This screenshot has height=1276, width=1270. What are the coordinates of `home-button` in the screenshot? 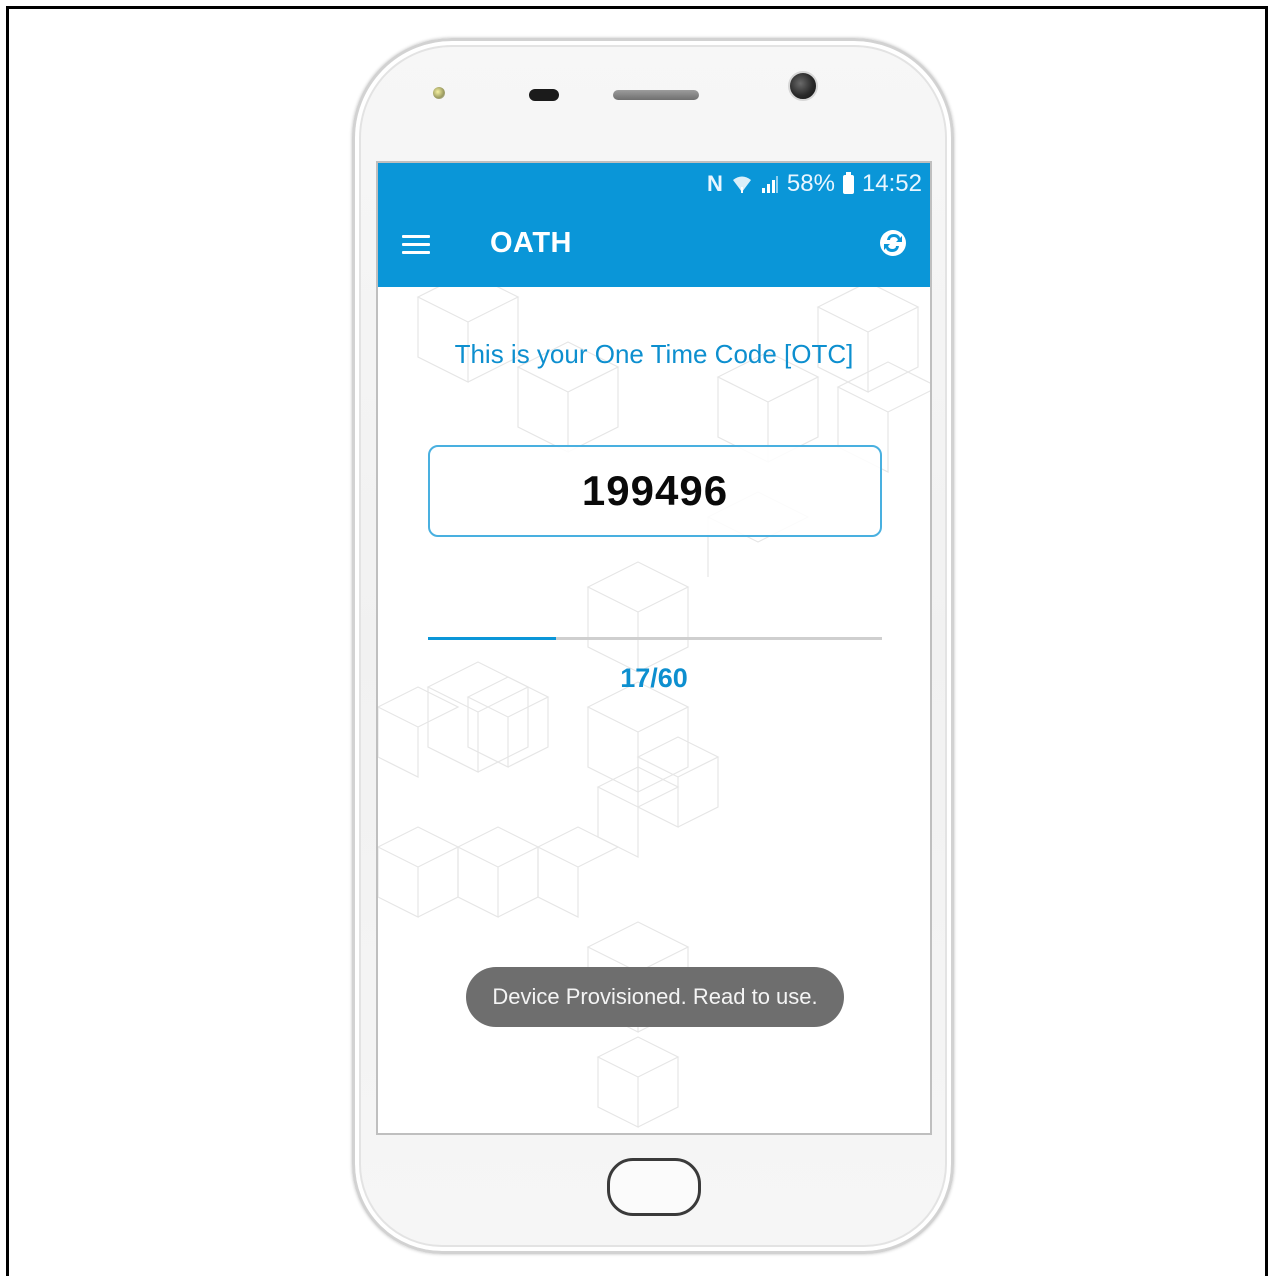 It's located at (654, 1187).